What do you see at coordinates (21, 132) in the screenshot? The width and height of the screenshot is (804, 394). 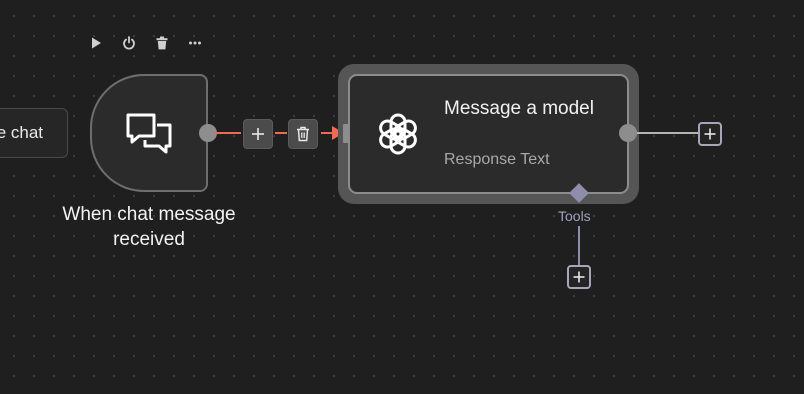 I see `partial-node-label: e chat` at bounding box center [21, 132].